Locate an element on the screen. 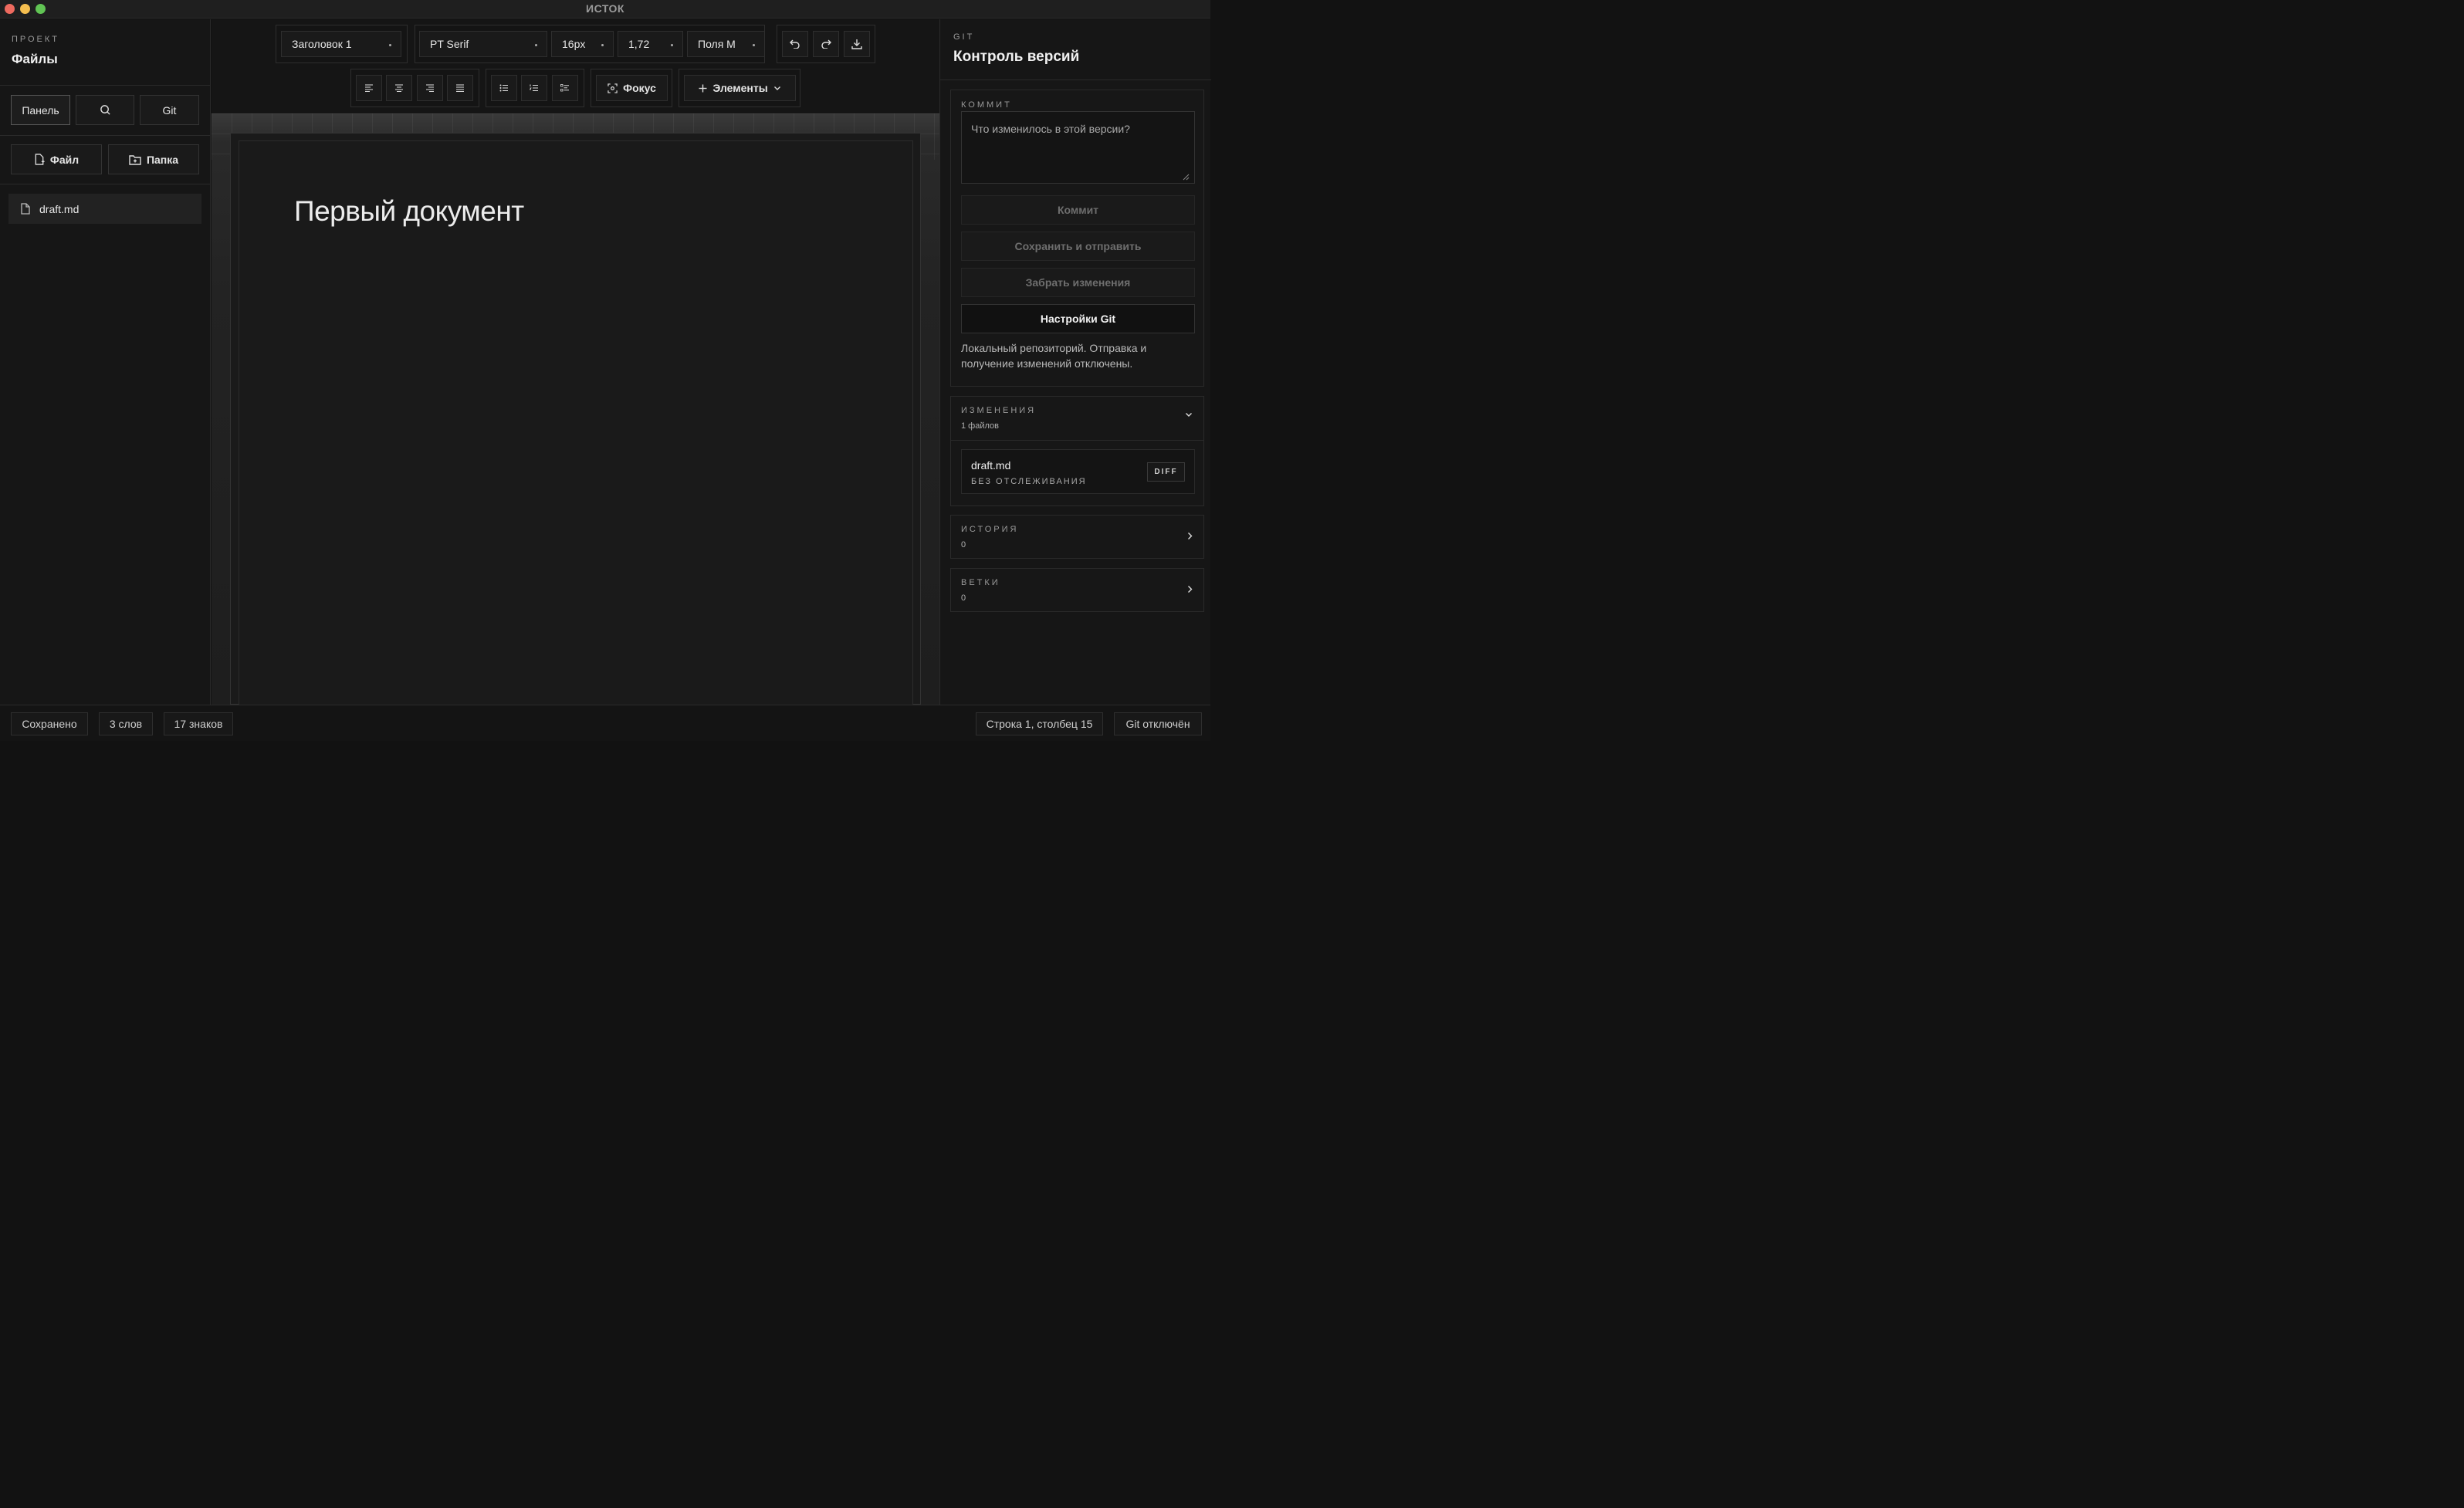 The height and width of the screenshot is (1508, 2464). pull-button-label: Забрать изменения is located at coordinates (1078, 282).